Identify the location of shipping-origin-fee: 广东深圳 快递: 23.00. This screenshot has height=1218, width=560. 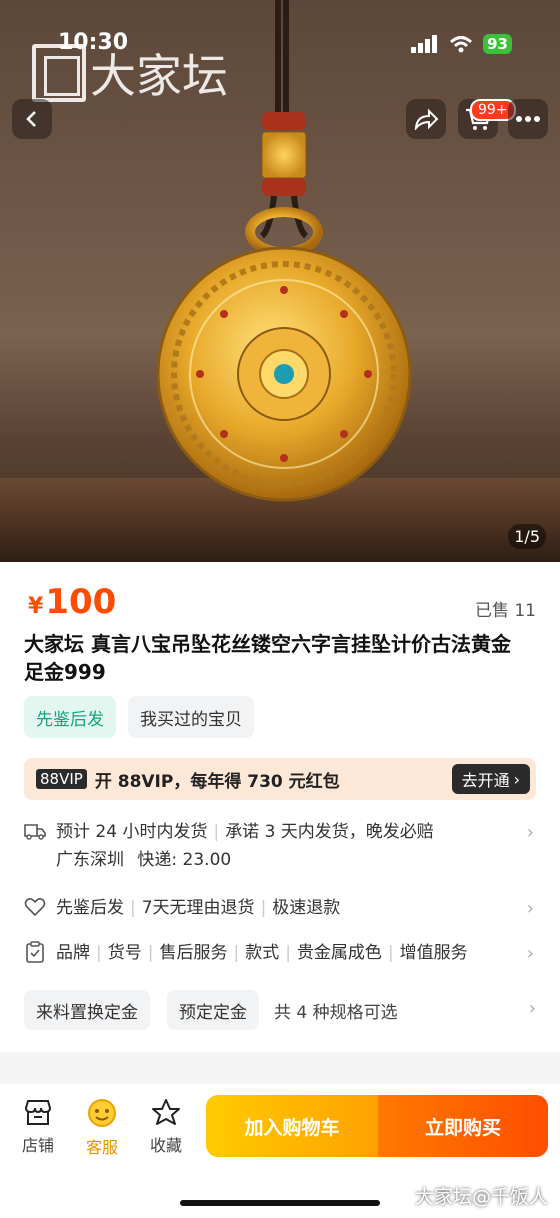
(245, 860).